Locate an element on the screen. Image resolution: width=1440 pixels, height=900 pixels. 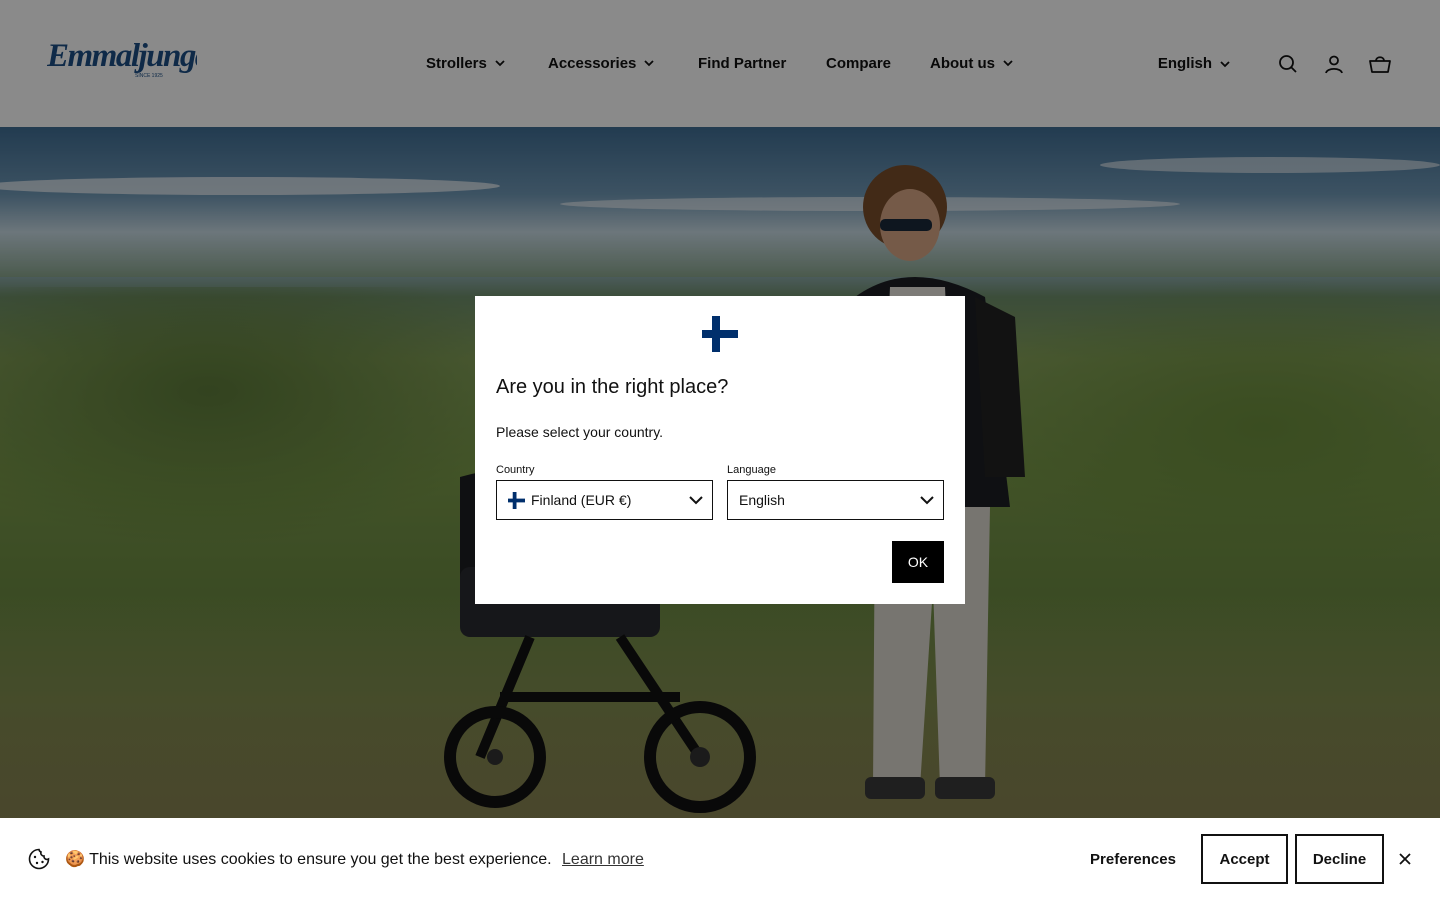
modal-title: Are you in the right place? is located at coordinates (612, 387).